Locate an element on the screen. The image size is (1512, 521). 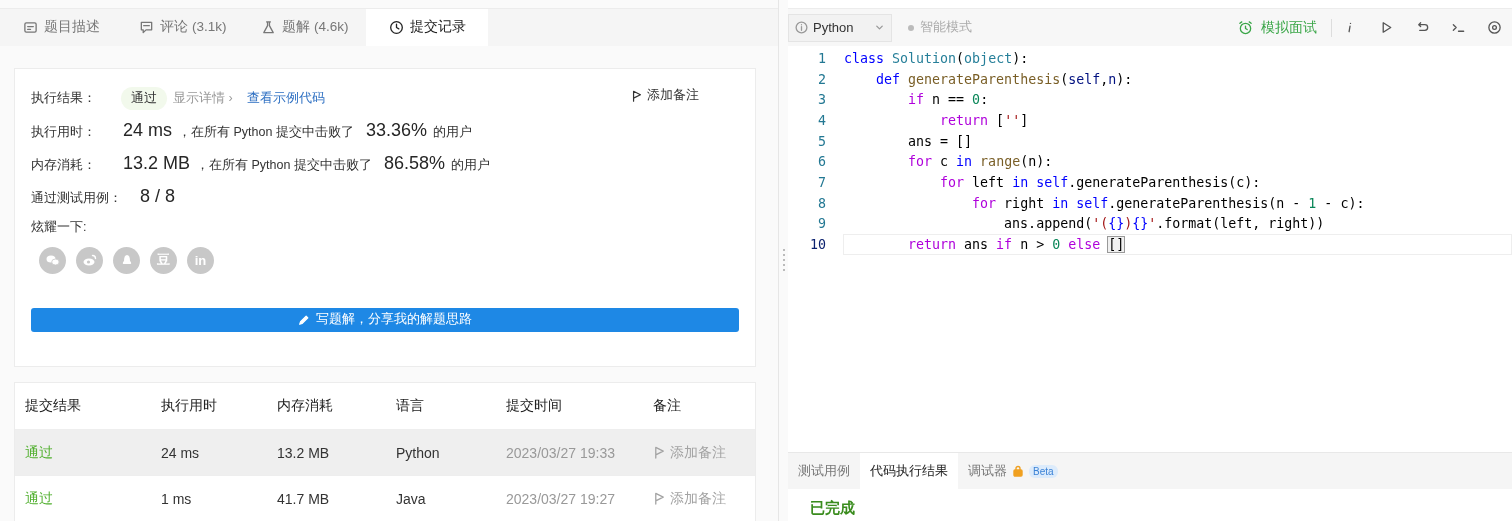
flask-icon is located at coordinates (269, 27).